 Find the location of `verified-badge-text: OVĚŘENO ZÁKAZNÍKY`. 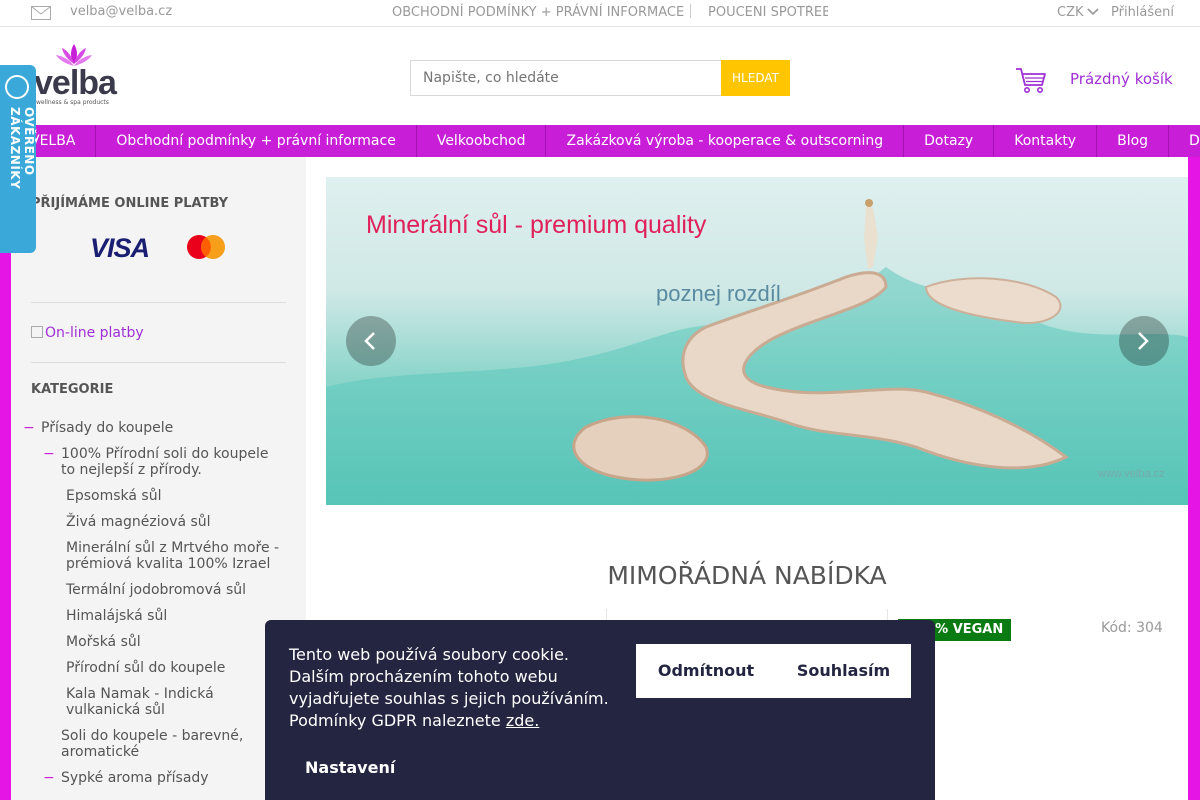

verified-badge-text: OVĚŘENO ZÁKAZNÍKY is located at coordinates (22, 148).